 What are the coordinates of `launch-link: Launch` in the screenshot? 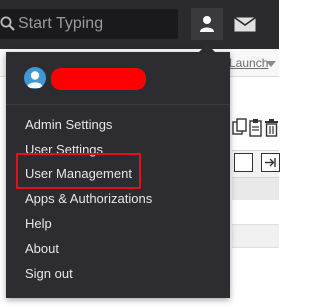 It's located at (248, 63).